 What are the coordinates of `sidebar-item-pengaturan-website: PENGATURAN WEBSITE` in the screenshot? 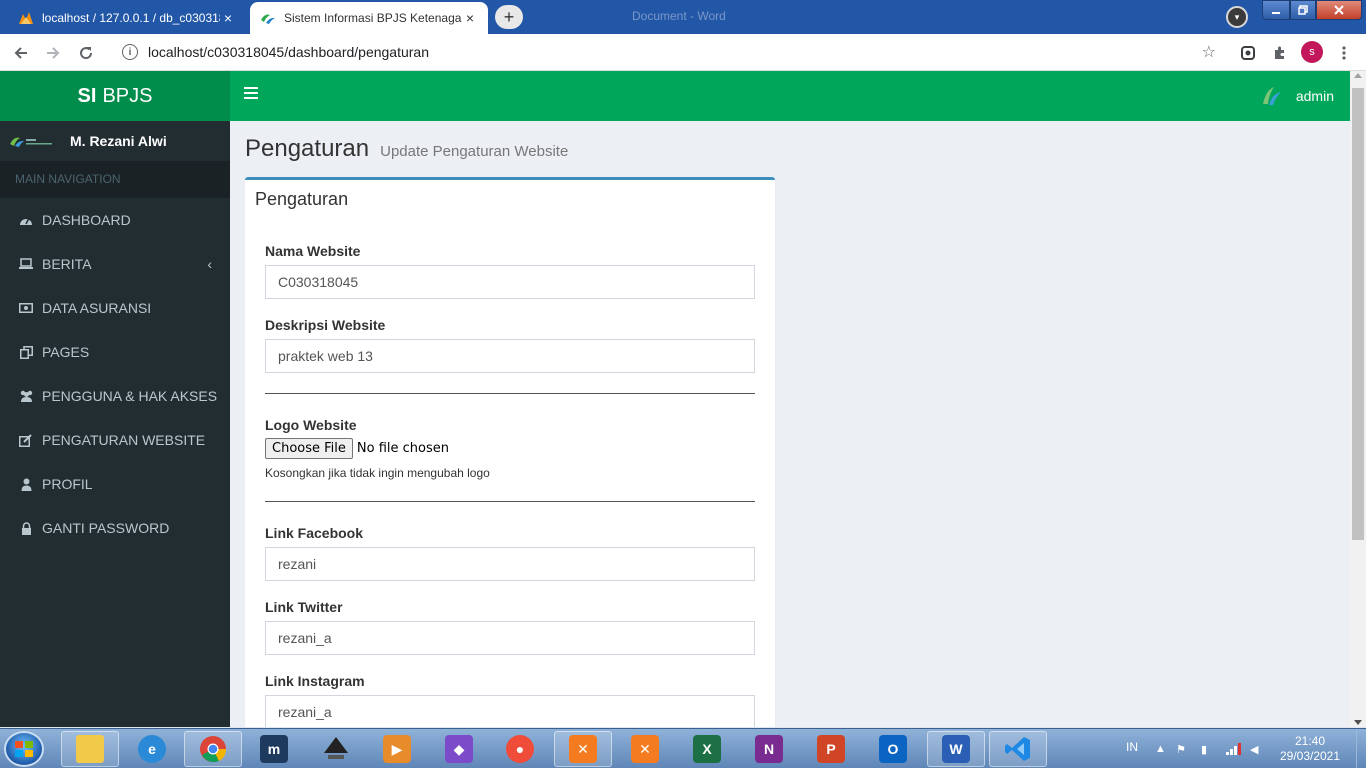 It's located at (115, 440).